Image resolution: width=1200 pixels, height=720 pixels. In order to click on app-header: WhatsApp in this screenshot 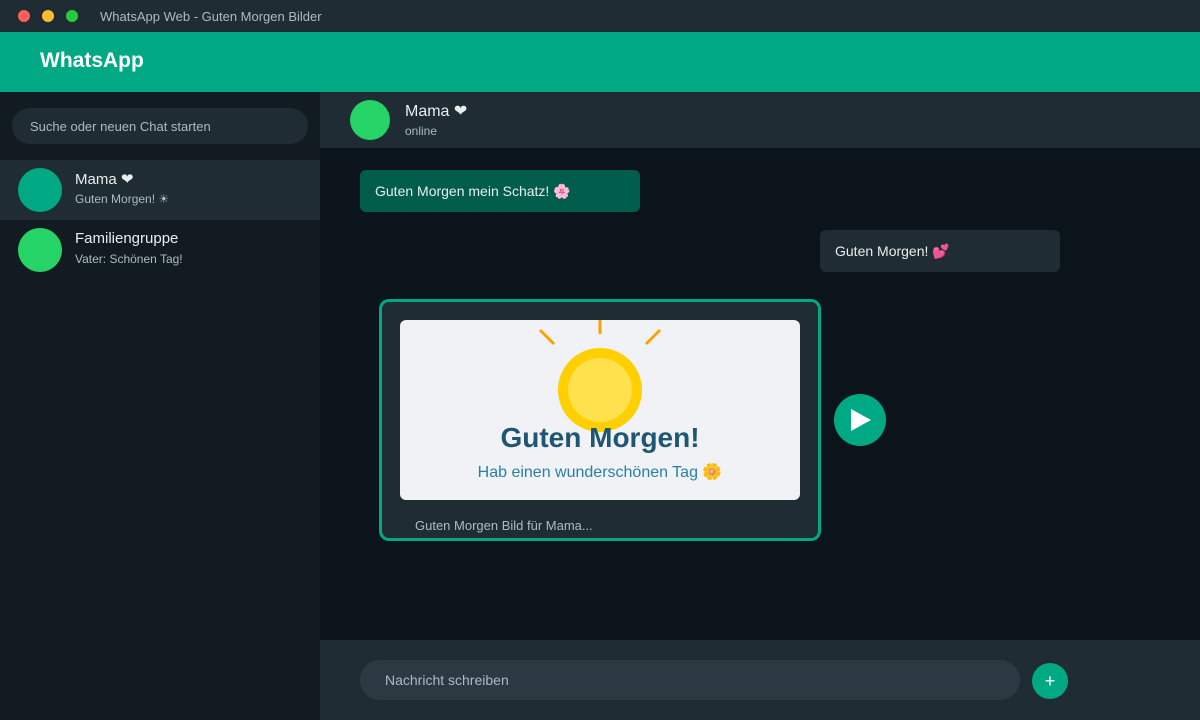, I will do `click(600, 62)`.